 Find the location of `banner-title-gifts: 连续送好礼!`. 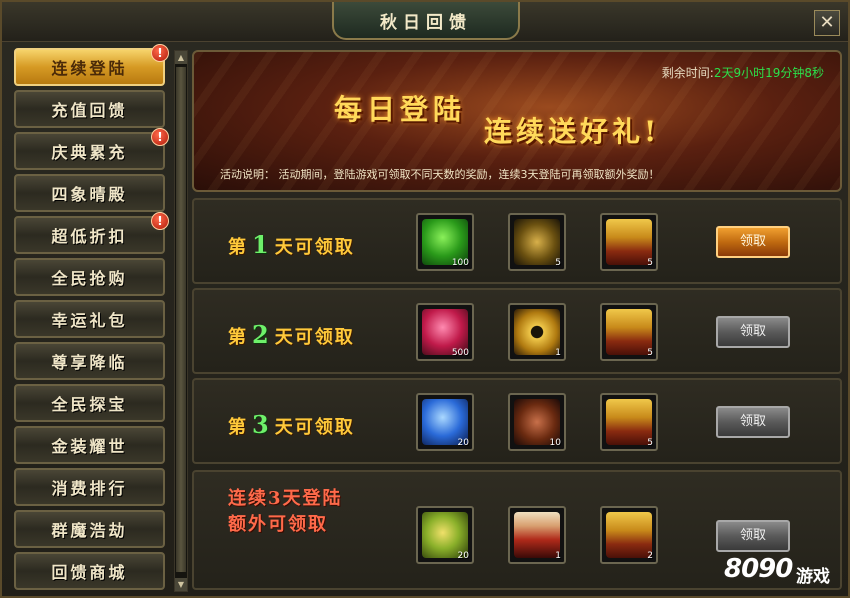

banner-title-gifts: 连续送好礼! is located at coordinates (572, 131).